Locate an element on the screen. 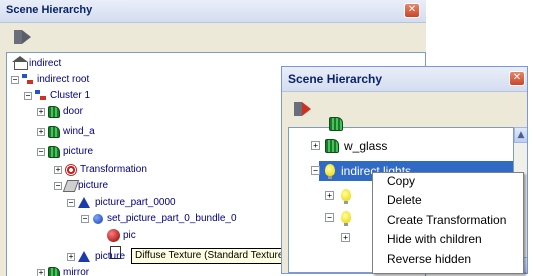  tree-item-partial is located at coordinates (337, 124).